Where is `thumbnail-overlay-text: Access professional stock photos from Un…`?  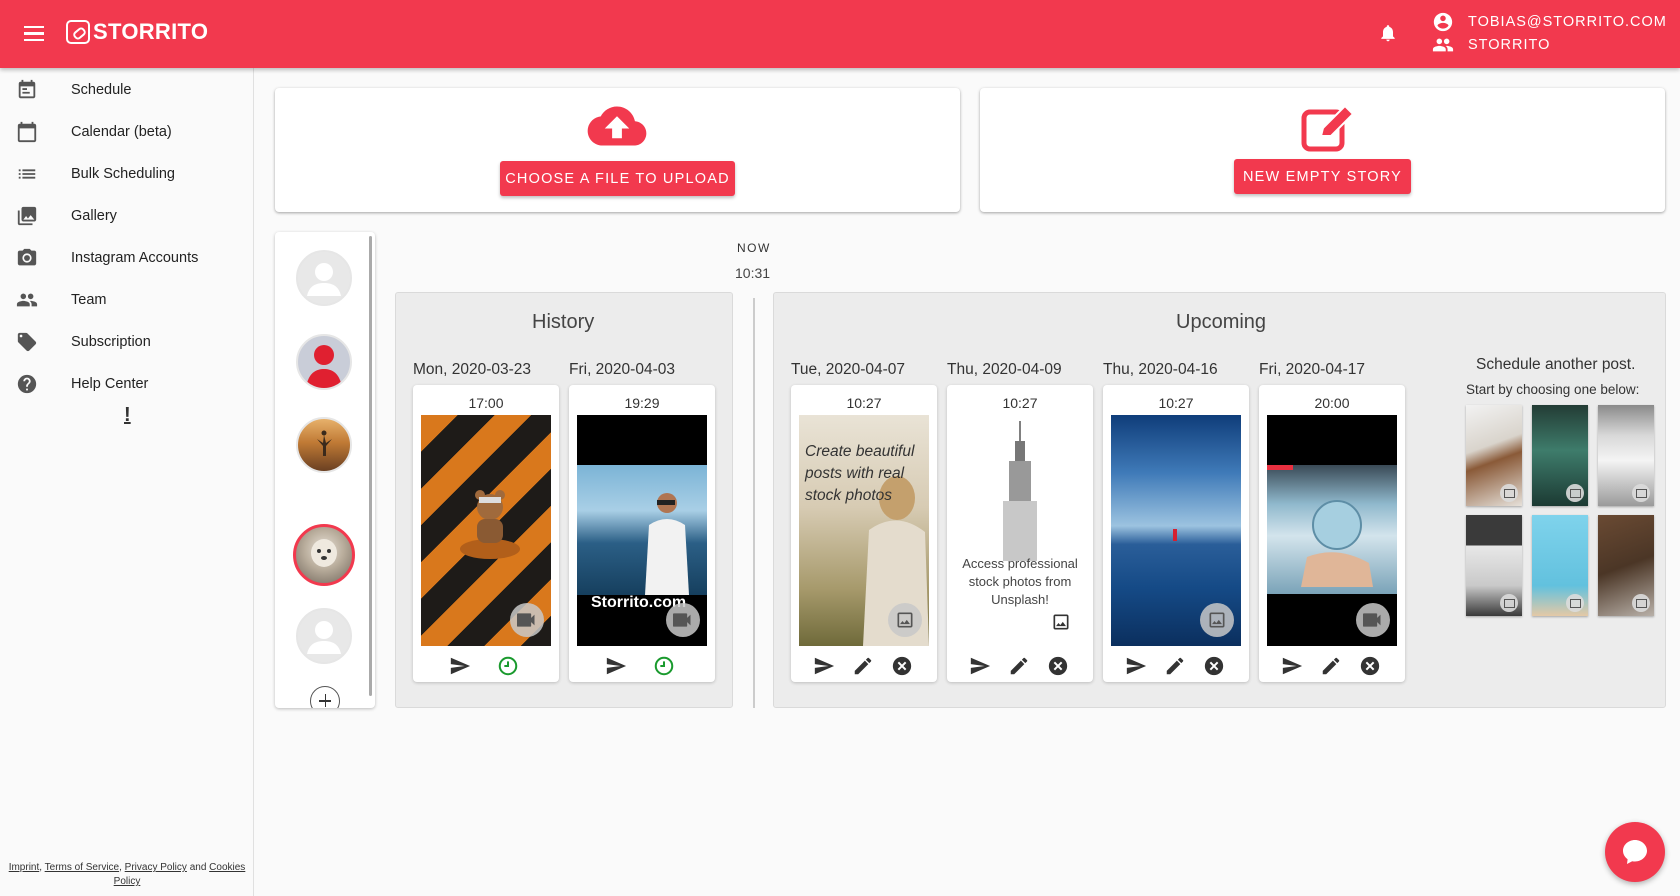 thumbnail-overlay-text: Access professional stock photos from Un… is located at coordinates (1020, 581).